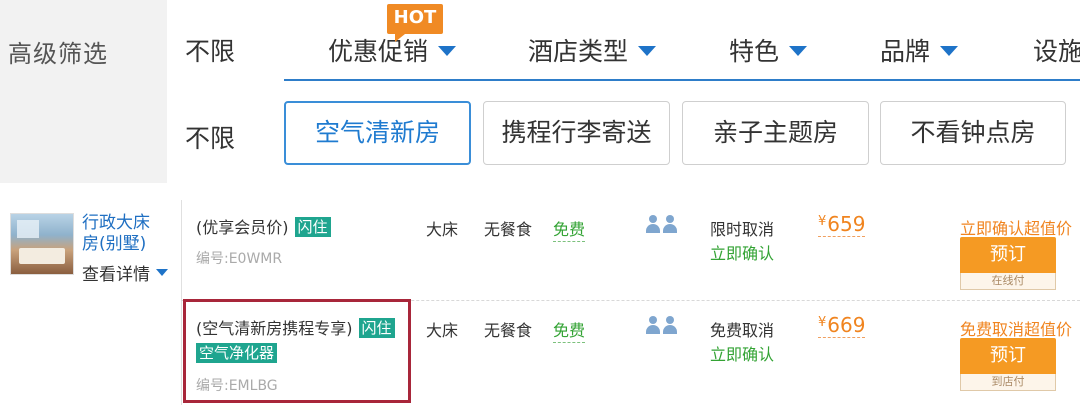 The image size is (1080, 405). Describe the element at coordinates (905, 51) in the screenshot. I see `category-label: 品牌` at that location.